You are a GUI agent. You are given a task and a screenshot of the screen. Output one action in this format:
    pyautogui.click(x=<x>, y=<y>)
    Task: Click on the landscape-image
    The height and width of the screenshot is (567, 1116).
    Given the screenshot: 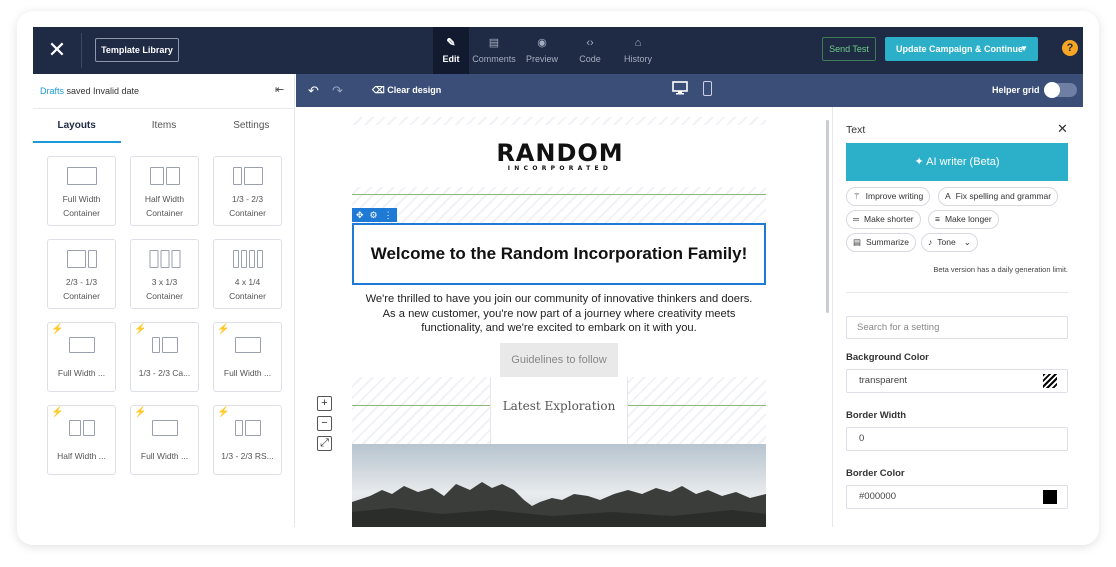 What is the action you would take?
    pyautogui.click(x=559, y=485)
    